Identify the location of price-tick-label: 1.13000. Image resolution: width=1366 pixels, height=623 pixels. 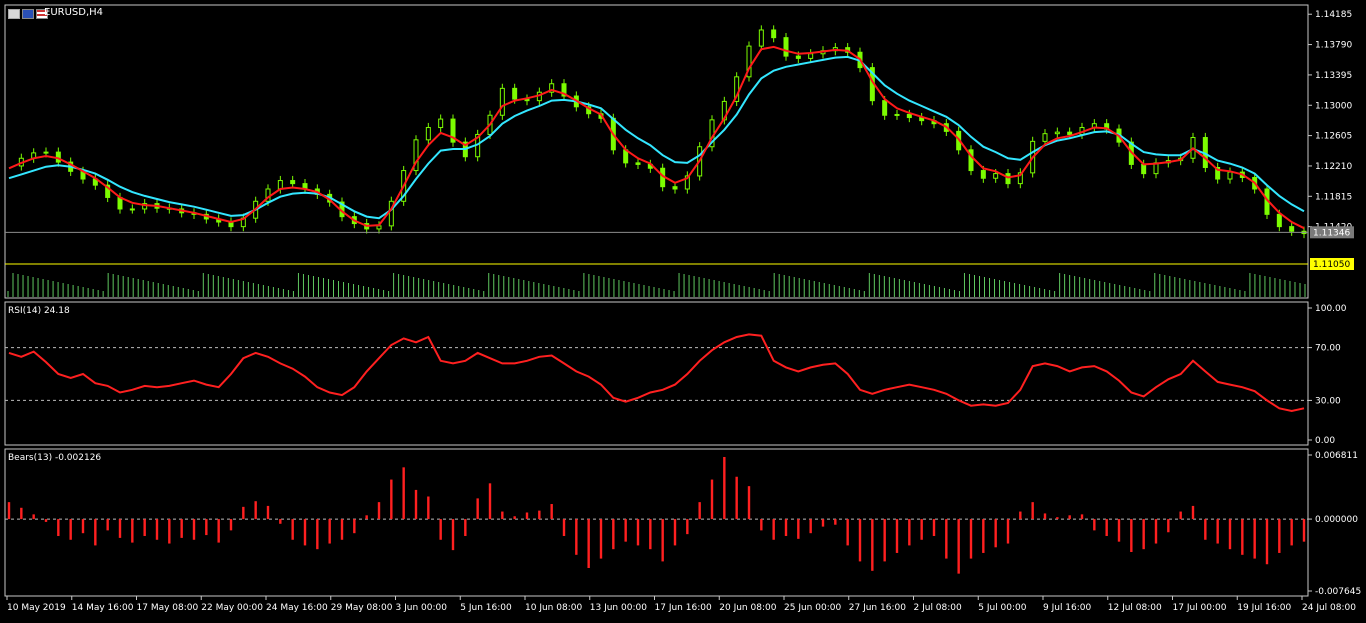
(1333, 106).